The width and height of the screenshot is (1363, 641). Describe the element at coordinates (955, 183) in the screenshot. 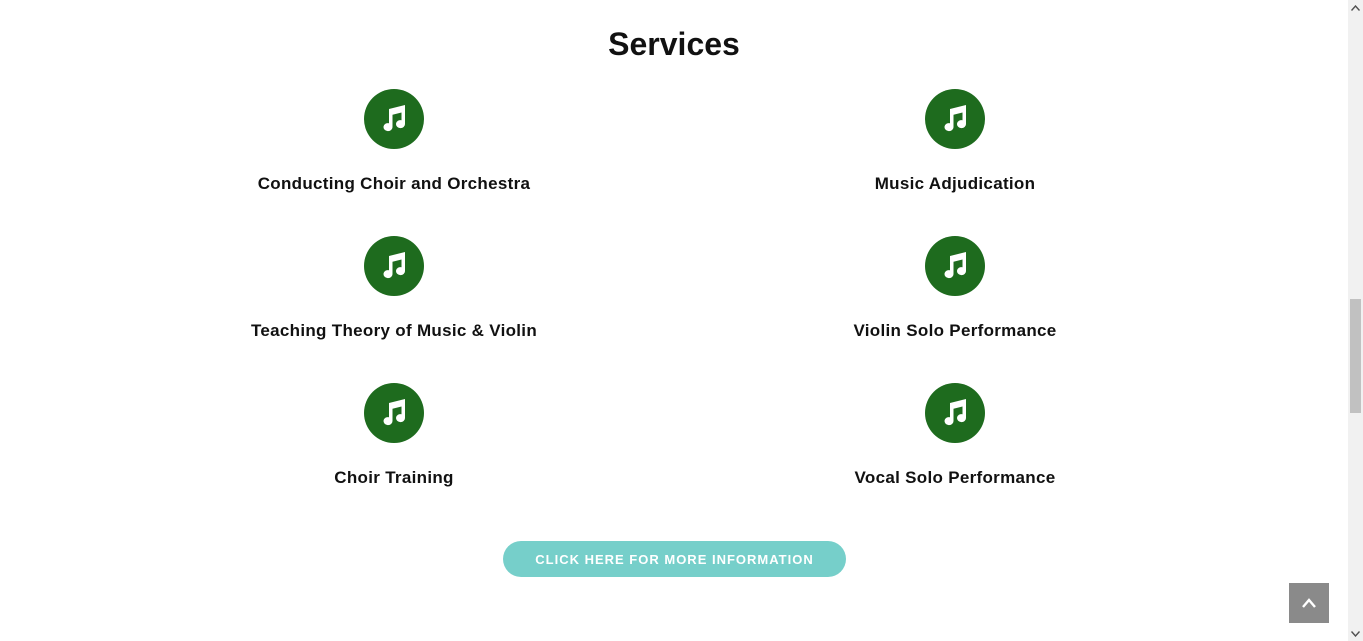

I see `service-label: Music Adjudication` at that location.